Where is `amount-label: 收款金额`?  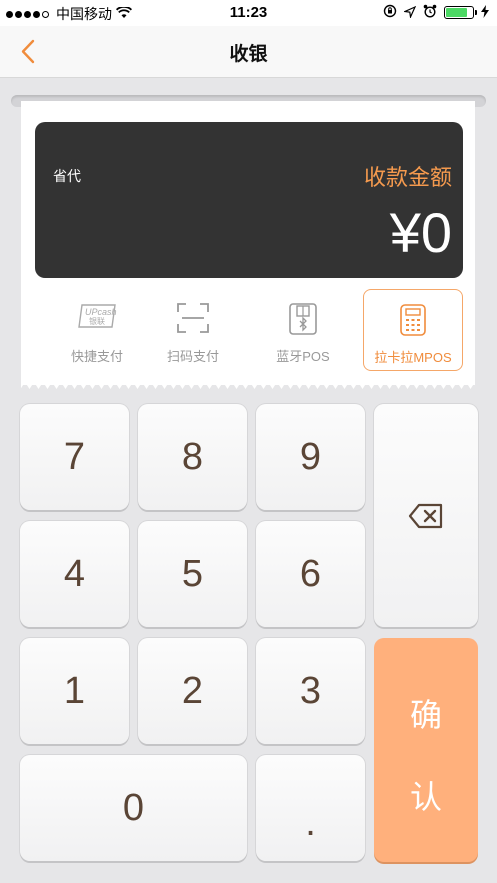 amount-label: 收款金额 is located at coordinates (407, 177).